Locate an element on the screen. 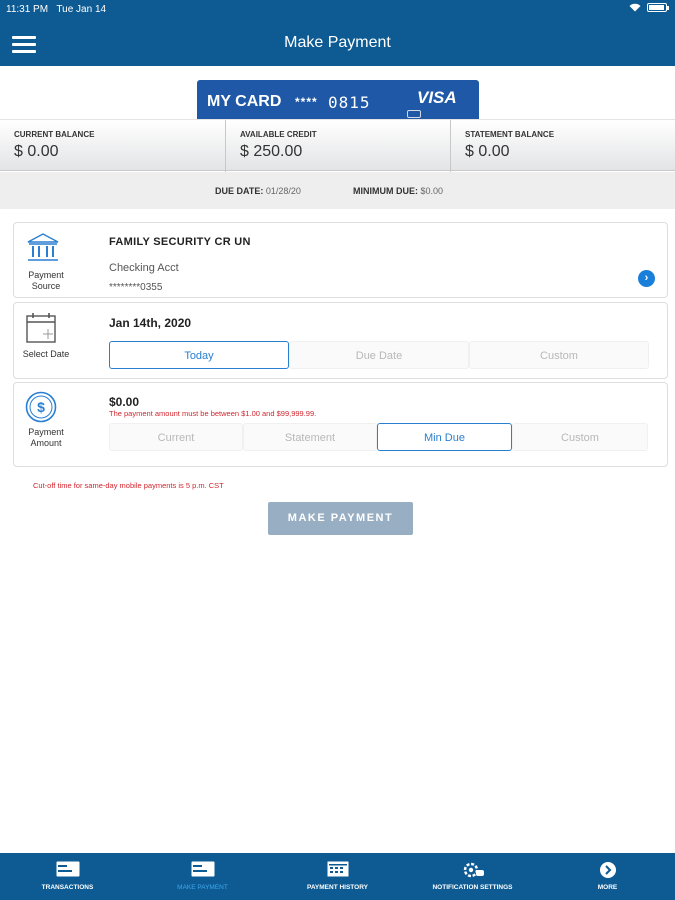  select-date-label: Select Date is located at coordinates (46, 354).